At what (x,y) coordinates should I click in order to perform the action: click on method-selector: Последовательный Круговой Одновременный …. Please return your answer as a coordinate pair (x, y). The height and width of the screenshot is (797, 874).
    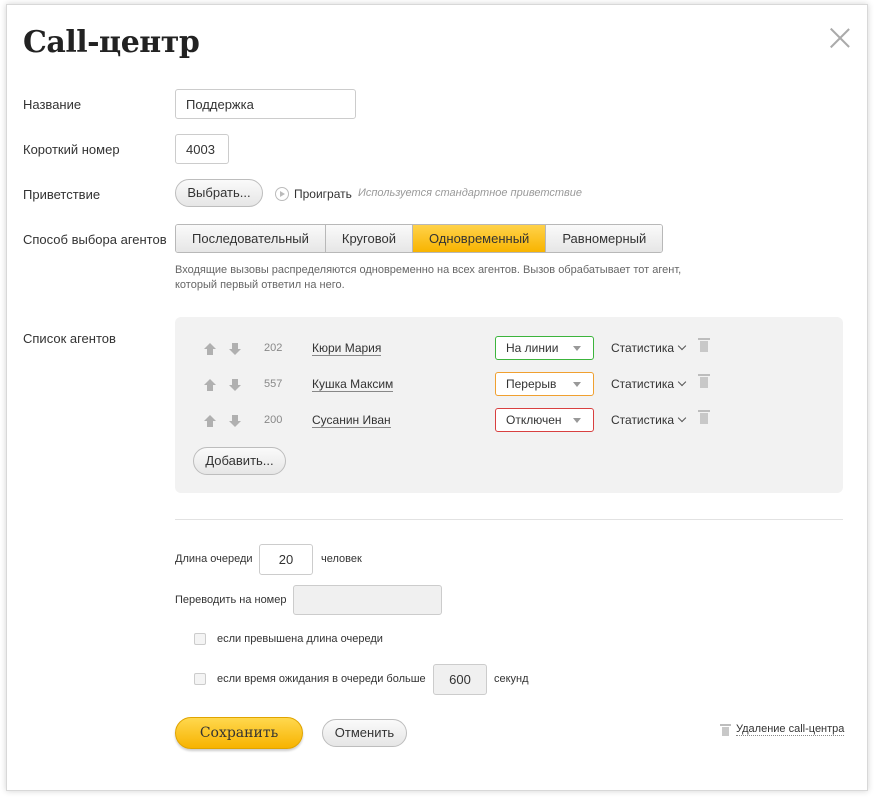
    Looking at the image, I should click on (419, 238).